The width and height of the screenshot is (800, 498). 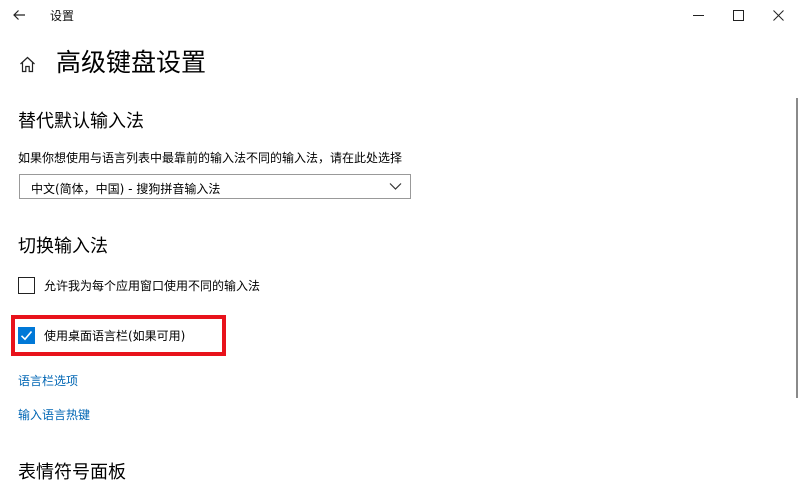 What do you see at coordinates (131, 62) in the screenshot?
I see `page-title: 高级键盘设置` at bounding box center [131, 62].